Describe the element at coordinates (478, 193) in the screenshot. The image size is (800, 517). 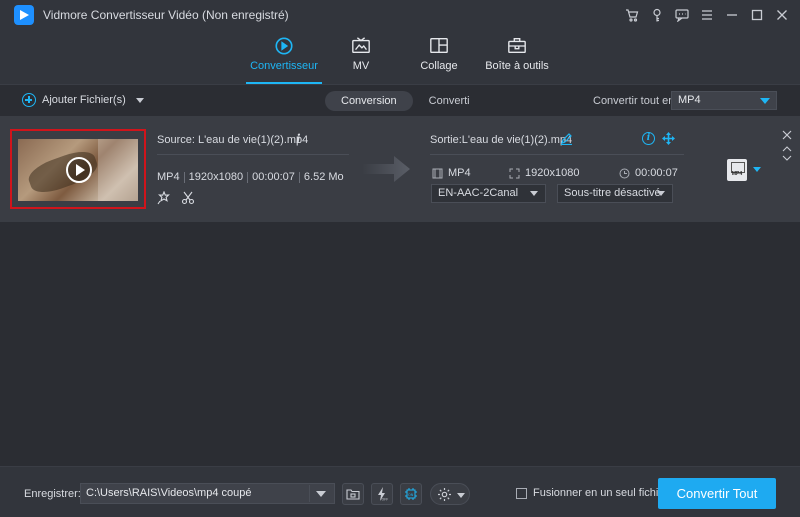
I see `audio-track-value: EN-AAC-2Canal` at that location.